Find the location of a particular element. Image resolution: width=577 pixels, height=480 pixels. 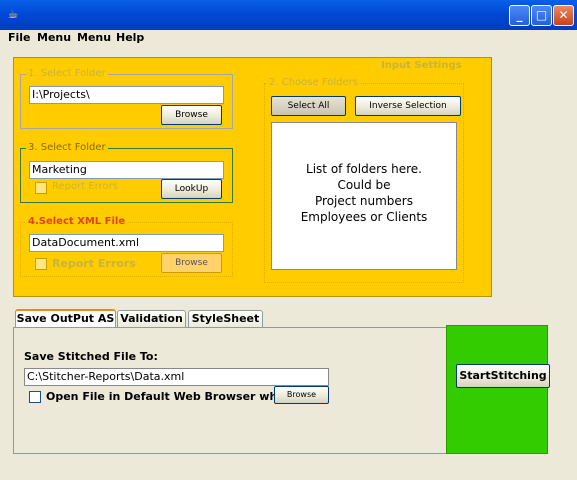

group3-label: 3. Select Folder is located at coordinates (67, 148).